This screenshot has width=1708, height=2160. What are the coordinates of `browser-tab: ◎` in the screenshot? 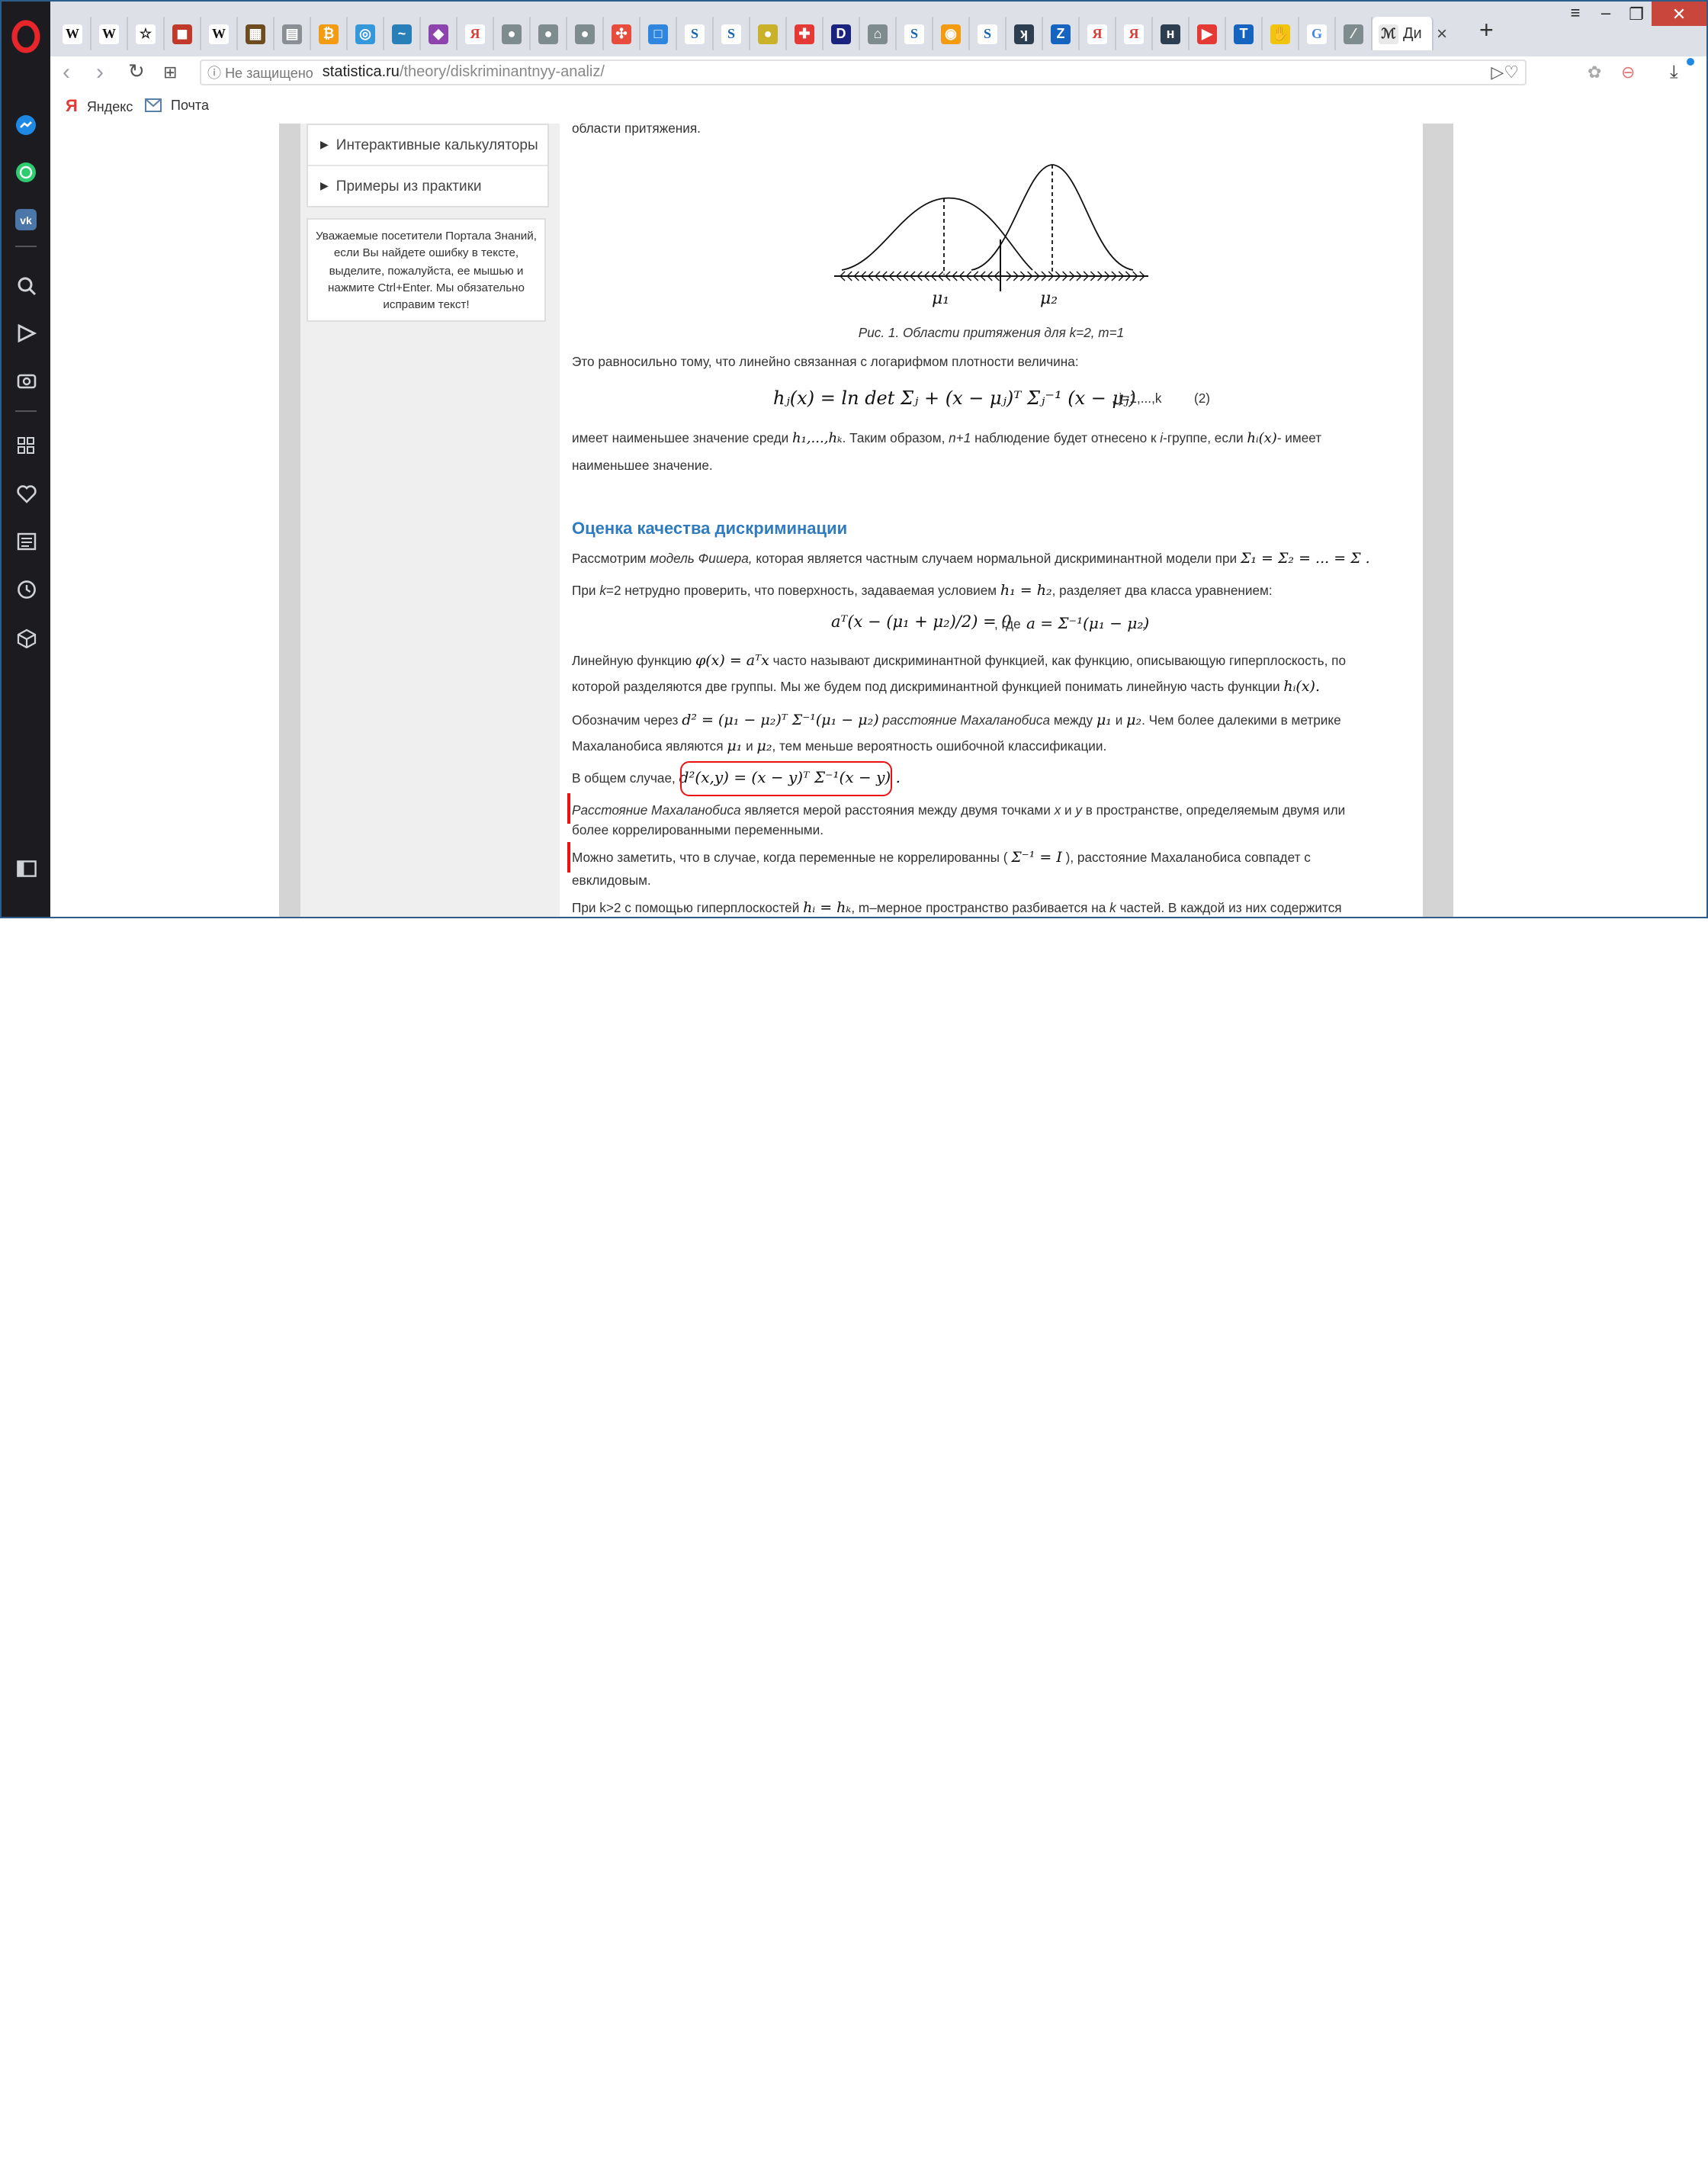 It's located at (366, 33).